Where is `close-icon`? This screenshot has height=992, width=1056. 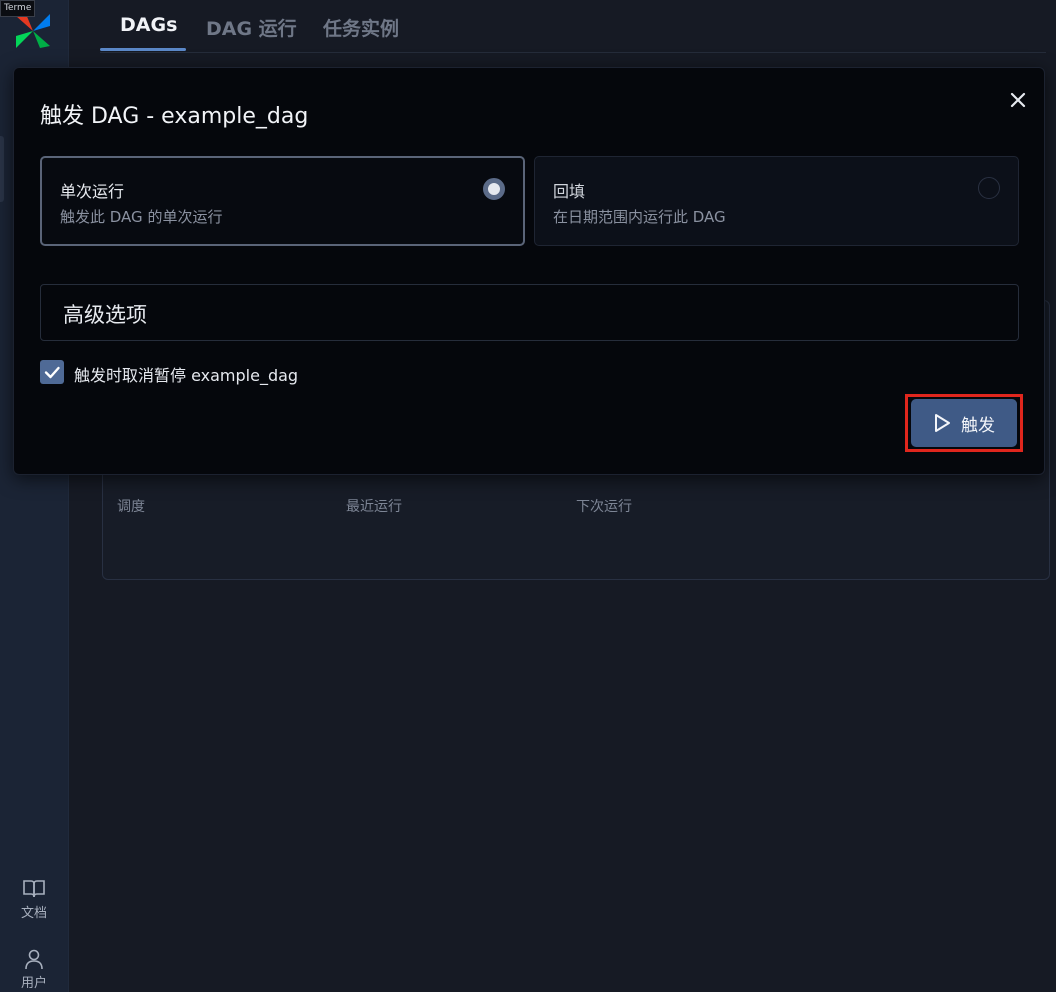 close-icon is located at coordinates (1018, 100).